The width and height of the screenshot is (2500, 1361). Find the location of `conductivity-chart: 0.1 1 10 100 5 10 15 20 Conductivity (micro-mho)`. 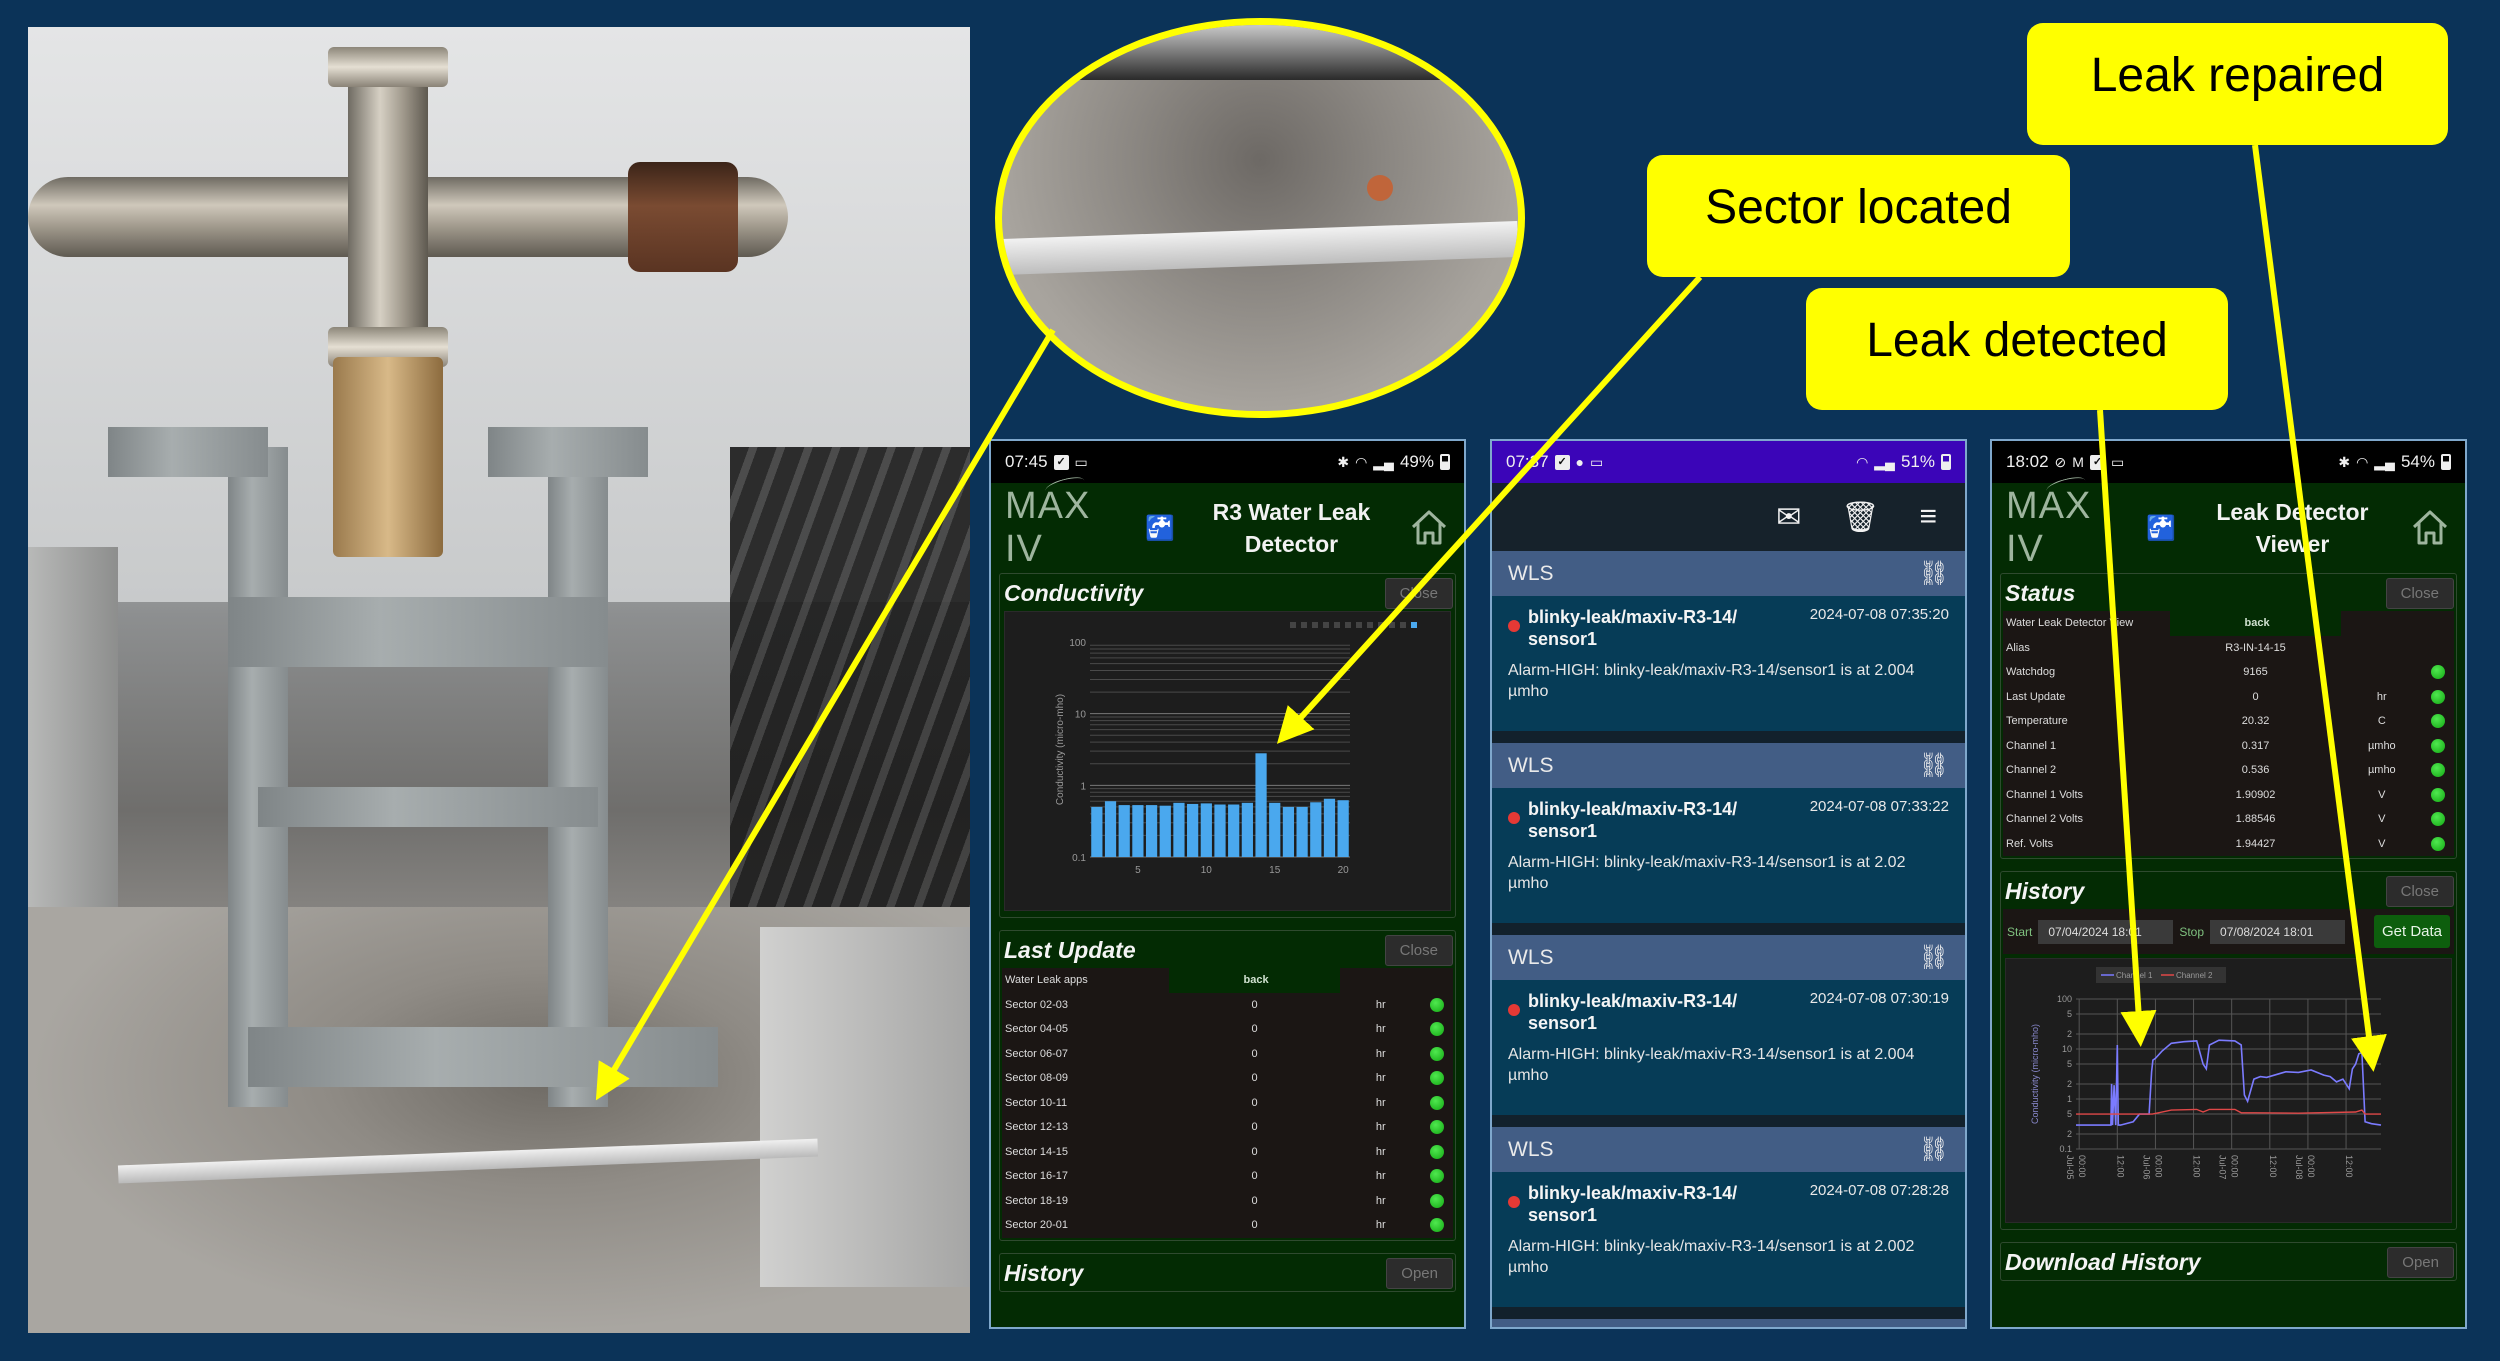

conductivity-chart: 0.1 1 10 100 5 10 15 20 Conductivity (micro-mho) is located at coordinates (1227, 761).